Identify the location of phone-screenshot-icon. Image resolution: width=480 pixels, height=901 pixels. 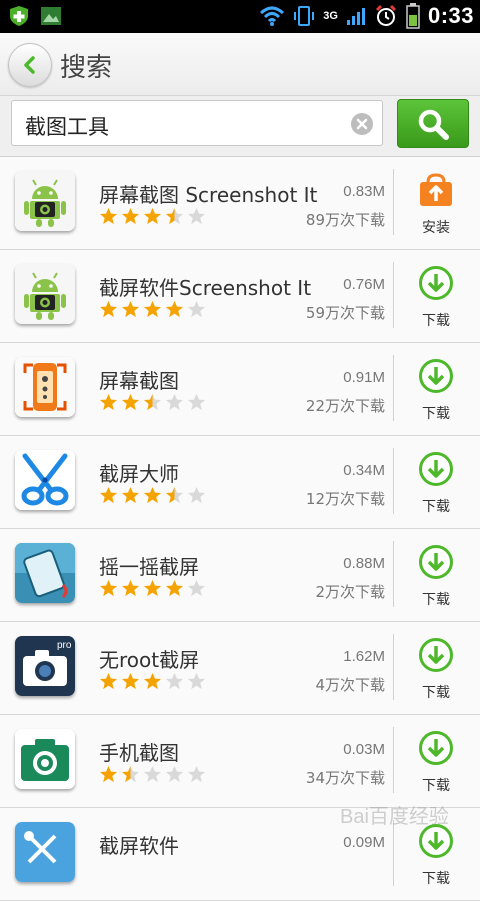
(45, 387).